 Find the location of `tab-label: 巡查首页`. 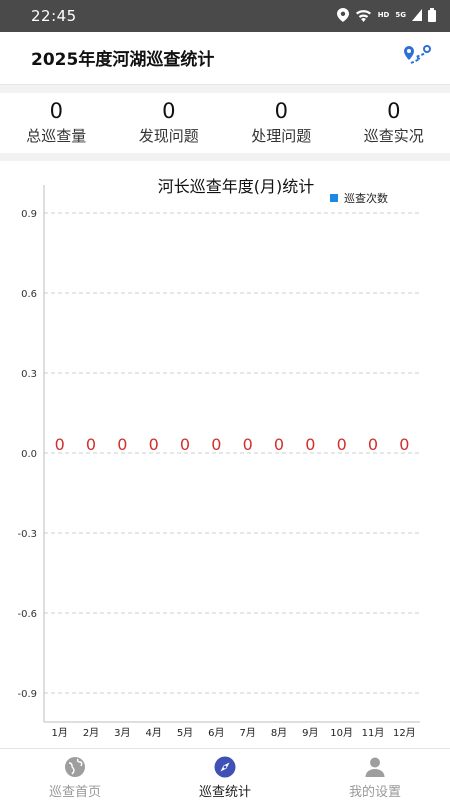

tab-label: 巡查首页 is located at coordinates (74, 792).